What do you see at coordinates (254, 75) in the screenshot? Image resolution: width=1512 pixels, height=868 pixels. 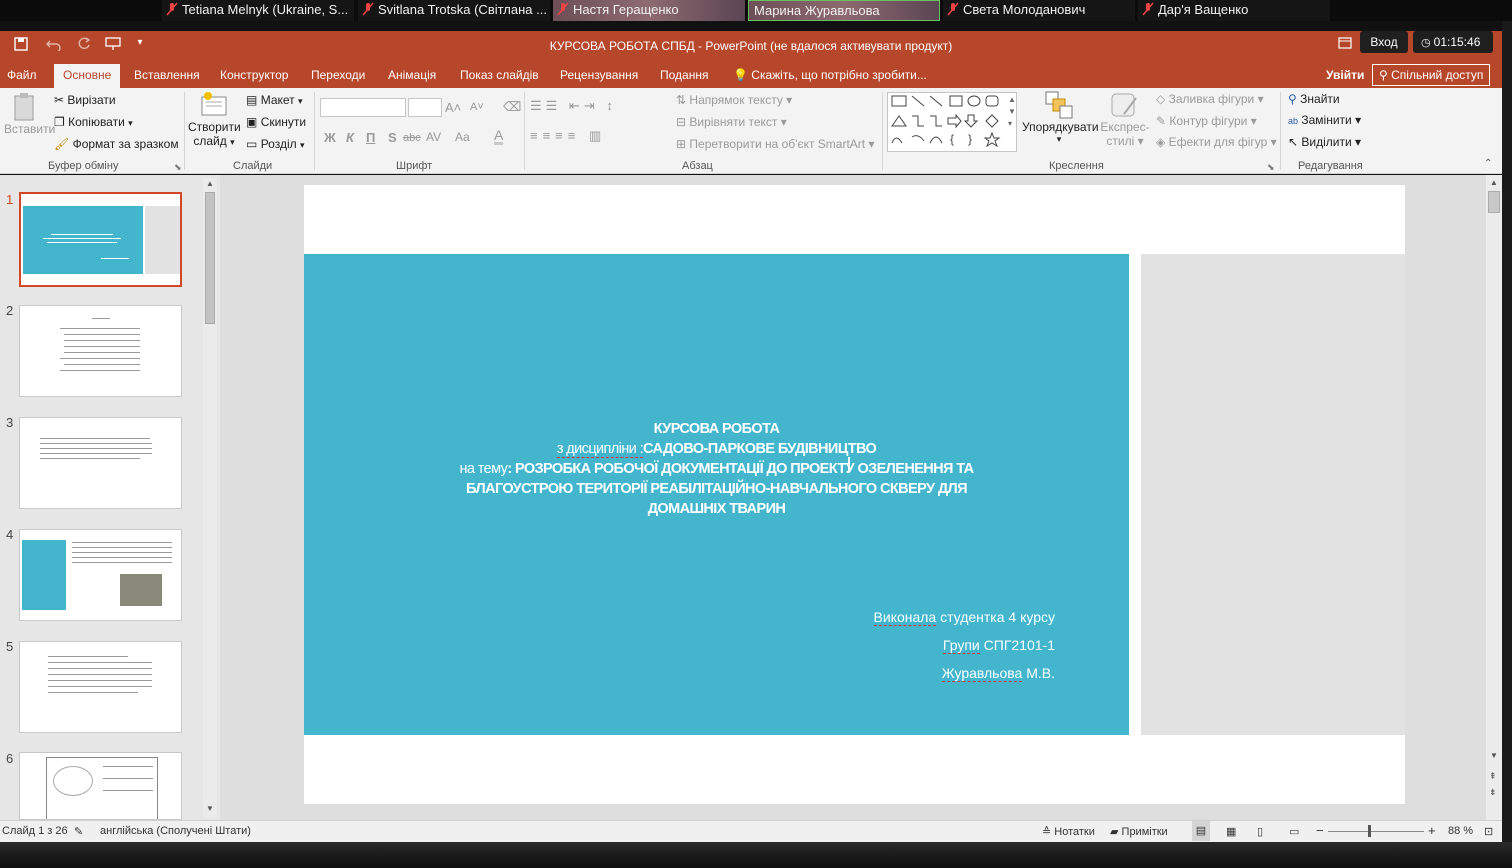 I see `tab-design: Конструктор` at bounding box center [254, 75].